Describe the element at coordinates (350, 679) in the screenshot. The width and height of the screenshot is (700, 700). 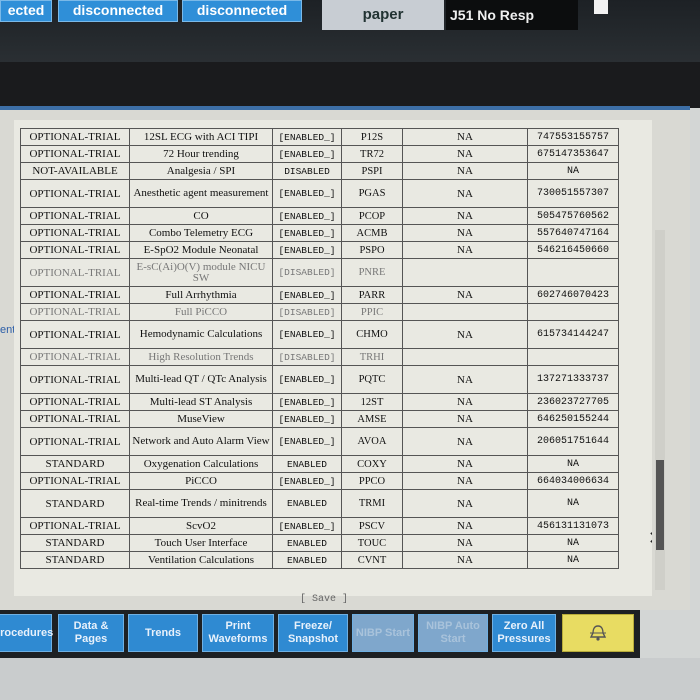
I see `monitor-bezel-bottom` at that location.